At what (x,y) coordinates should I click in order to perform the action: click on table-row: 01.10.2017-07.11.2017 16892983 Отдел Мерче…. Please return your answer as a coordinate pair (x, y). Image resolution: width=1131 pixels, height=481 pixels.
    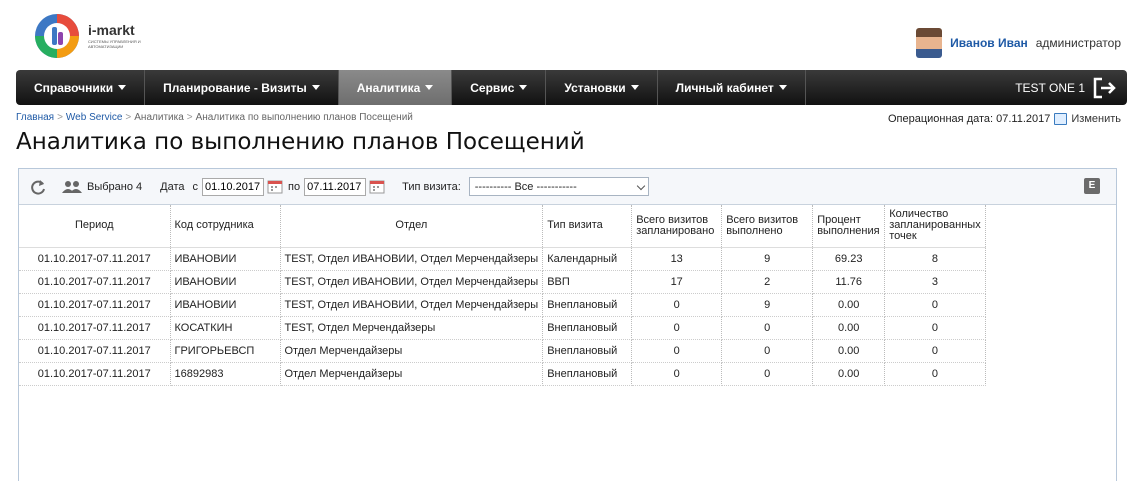
    Looking at the image, I should click on (502, 374).